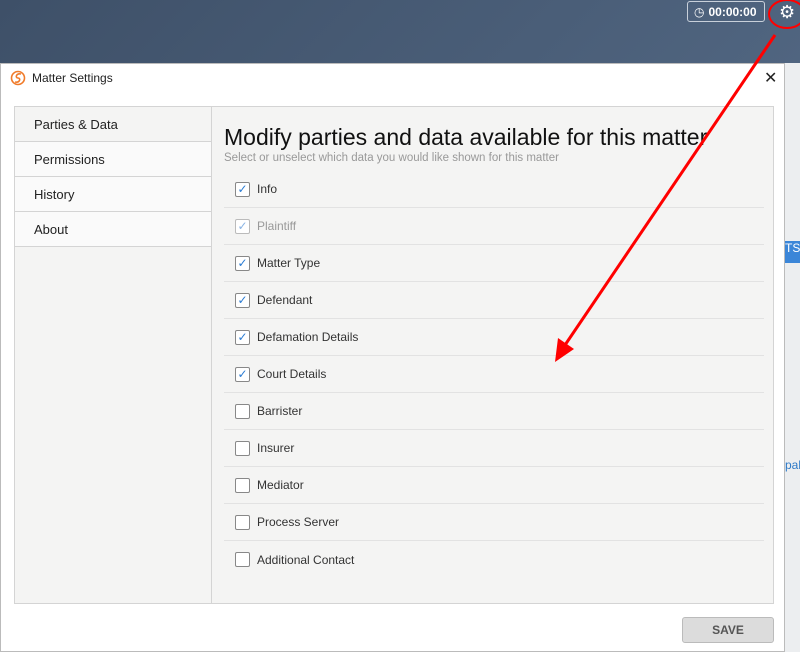 The width and height of the screenshot is (800, 652). What do you see at coordinates (113, 159) in the screenshot?
I see `sidebar-item-permissions: Permissions` at bounding box center [113, 159].